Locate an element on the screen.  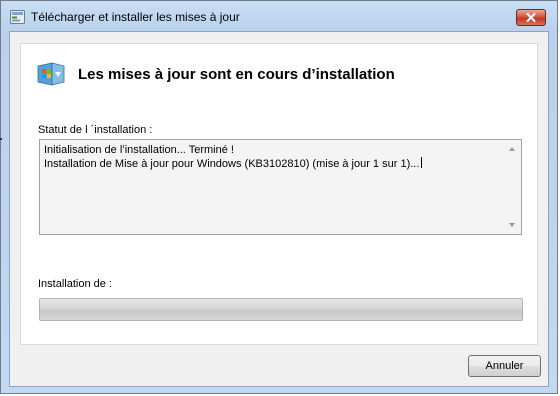
installation-label: Installation de : is located at coordinates (75, 284).